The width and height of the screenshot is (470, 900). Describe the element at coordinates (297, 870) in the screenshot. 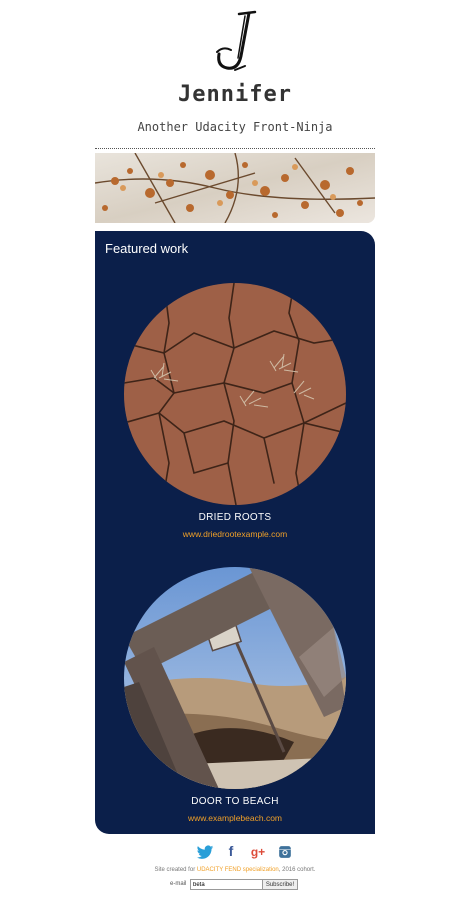

I see `credit-suffix: , 2016 cohort.` at that location.